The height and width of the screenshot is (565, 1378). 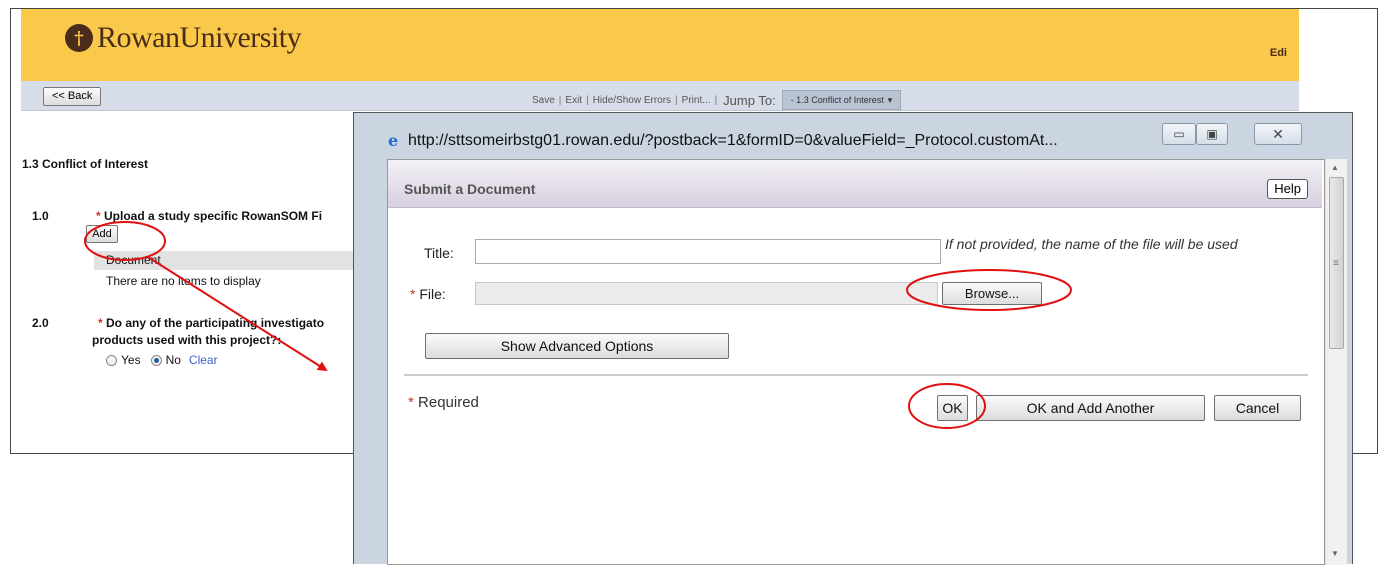 What do you see at coordinates (85, 164) in the screenshot?
I see `section-title: 1.3 Conflict of Interest` at bounding box center [85, 164].